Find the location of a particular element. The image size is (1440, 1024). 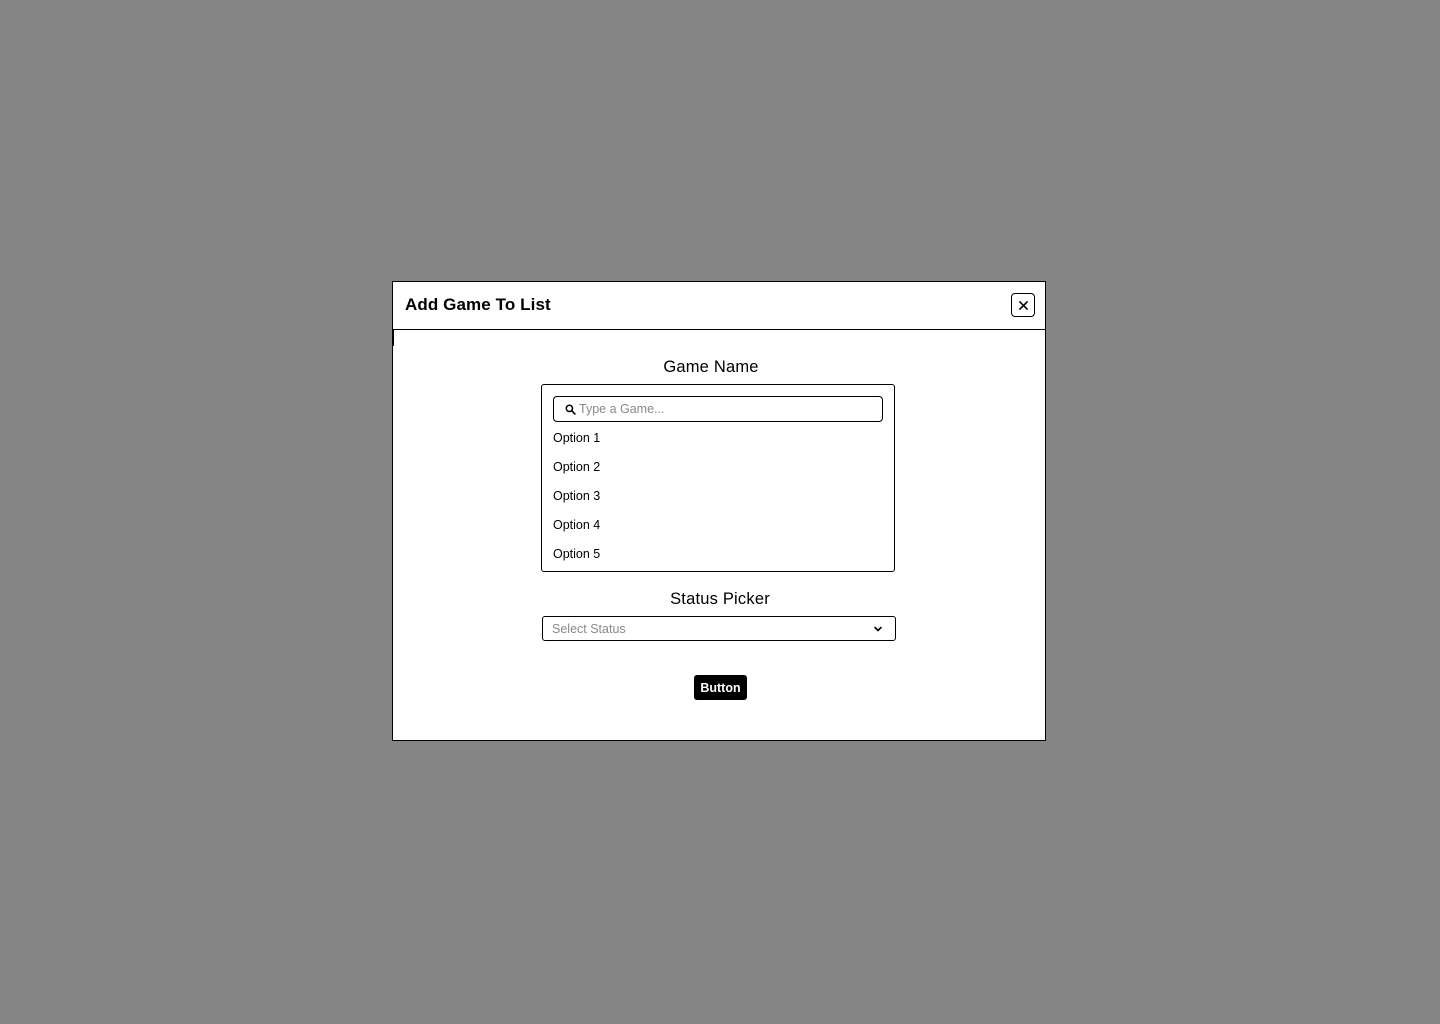

list-item: Option 2 is located at coordinates (718, 473).